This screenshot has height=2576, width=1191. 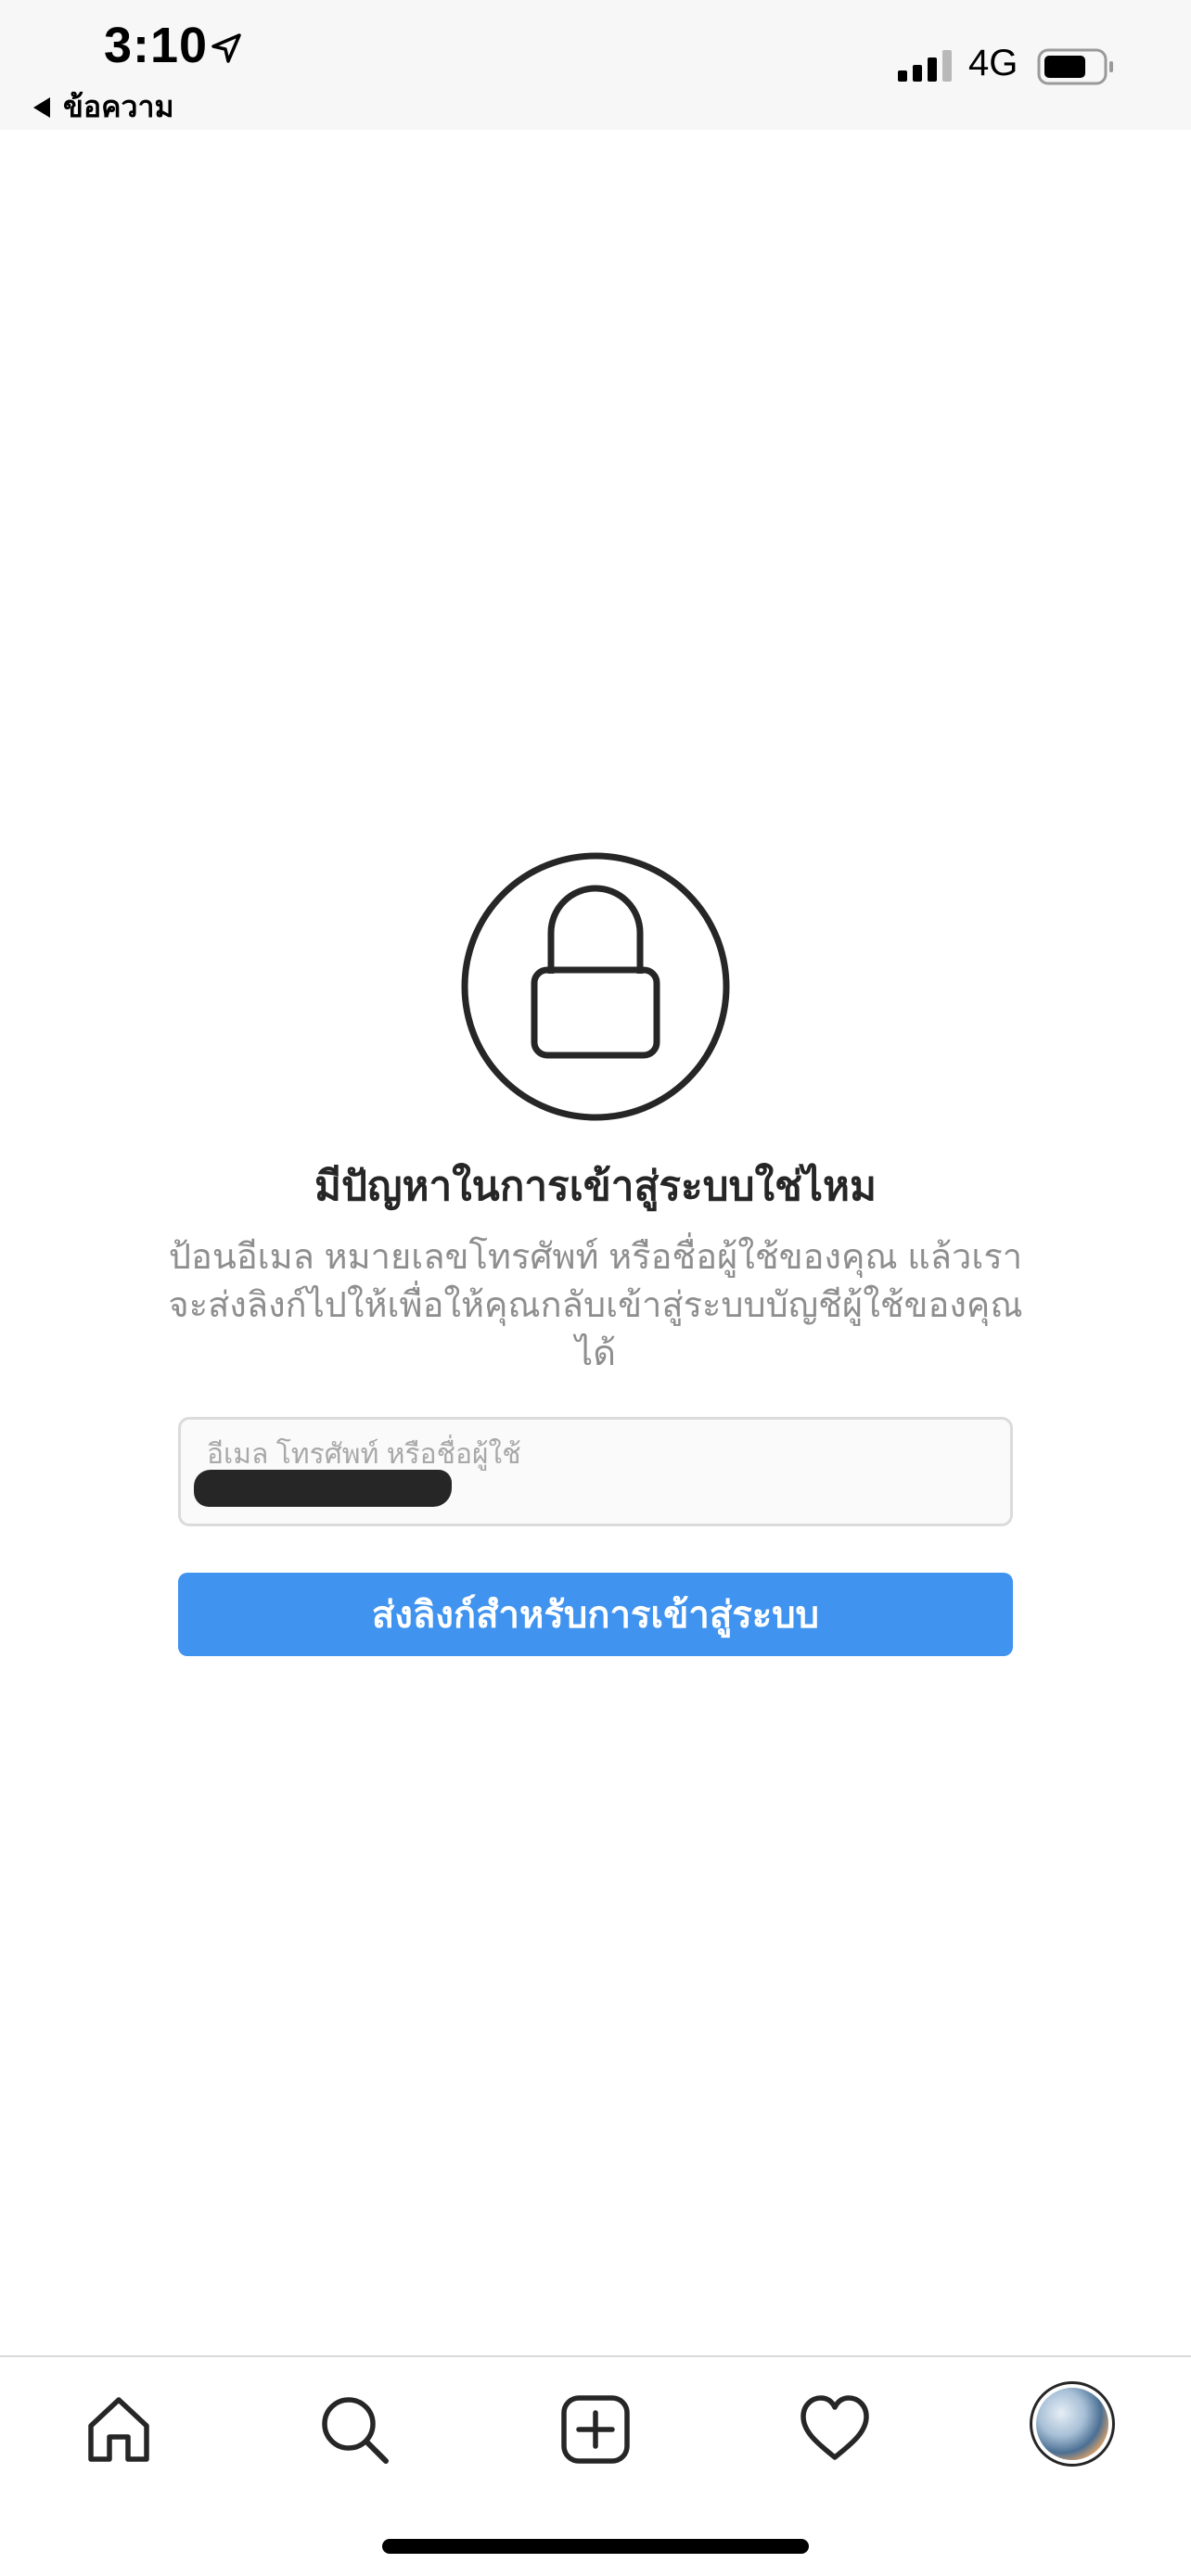 What do you see at coordinates (595, 65) in the screenshot?
I see `status-bar: 3:10 ข้อความ 4G` at bounding box center [595, 65].